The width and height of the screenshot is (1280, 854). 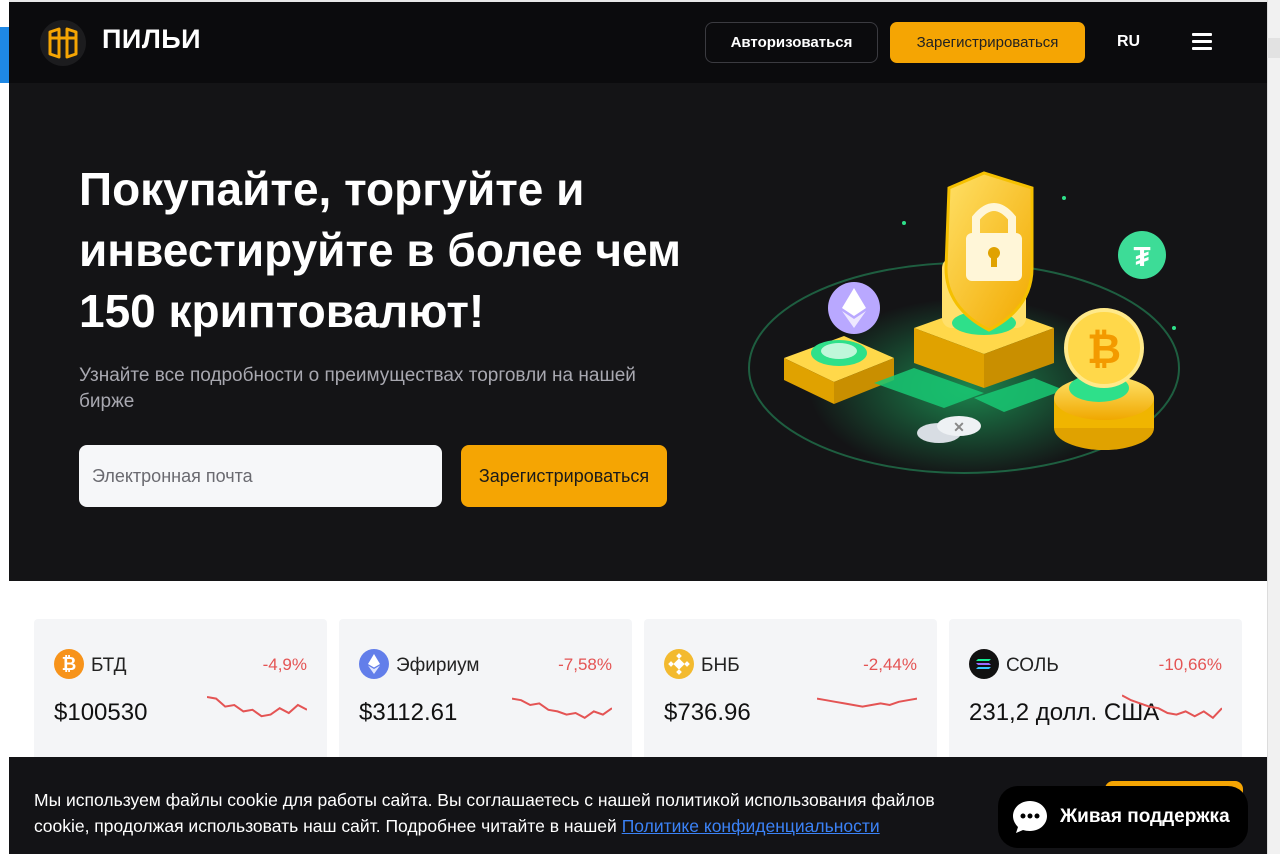 What do you see at coordinates (4, 55) in the screenshot?
I see `window-left-accent` at bounding box center [4, 55].